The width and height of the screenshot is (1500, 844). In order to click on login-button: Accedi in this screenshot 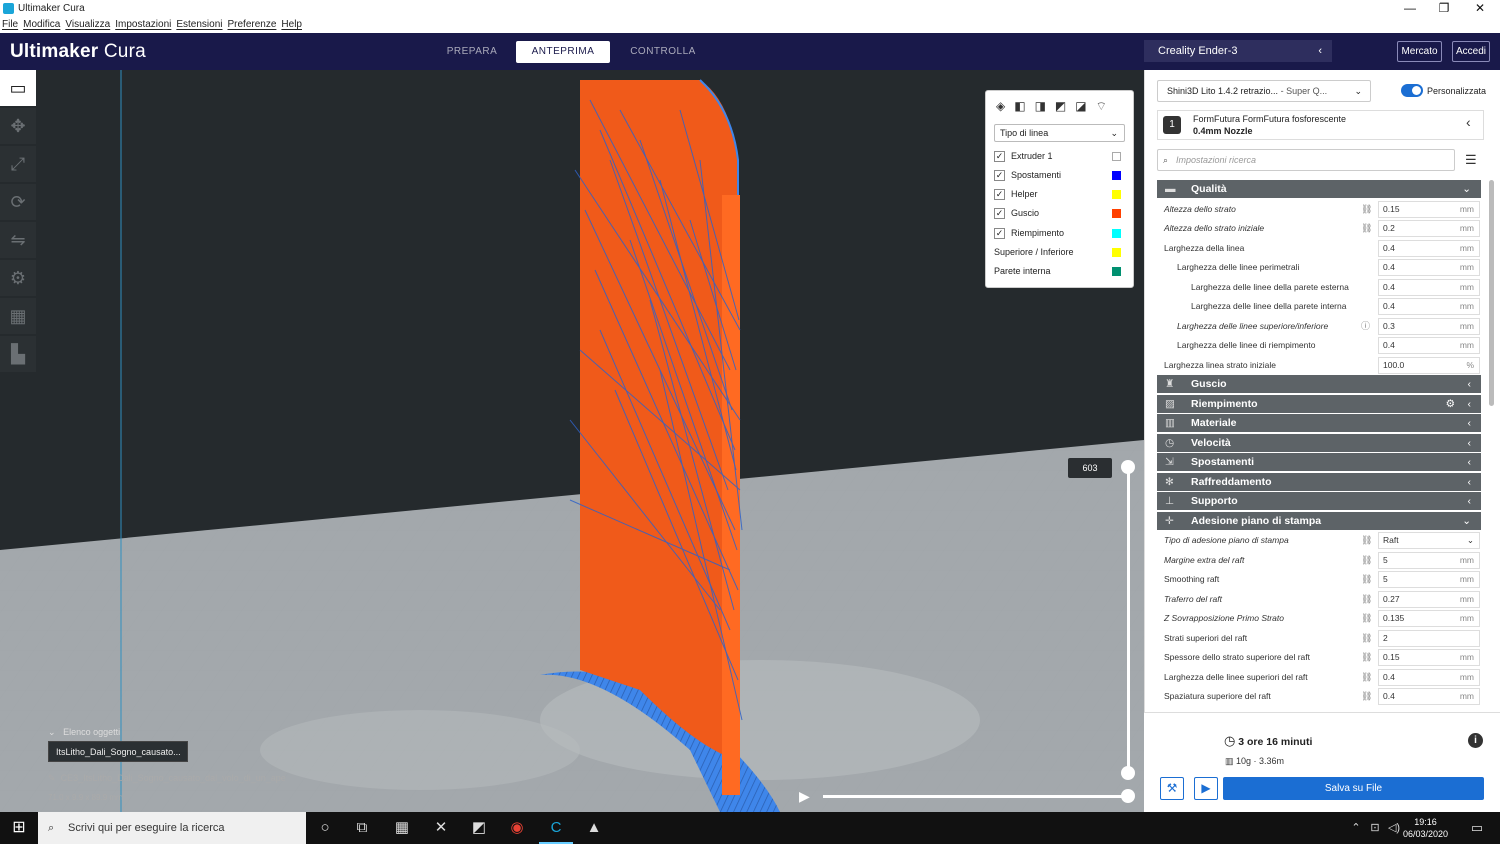, I will do `click(1471, 51)`.